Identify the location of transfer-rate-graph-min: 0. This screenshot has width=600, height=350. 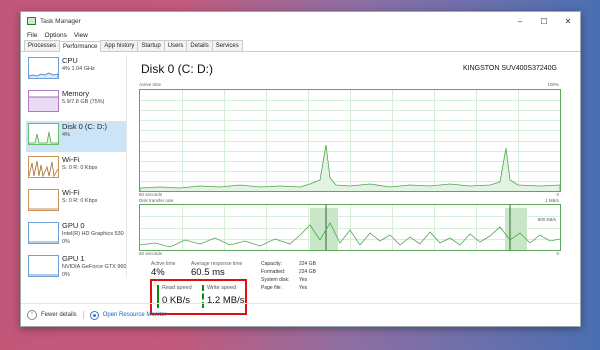
(557, 253).